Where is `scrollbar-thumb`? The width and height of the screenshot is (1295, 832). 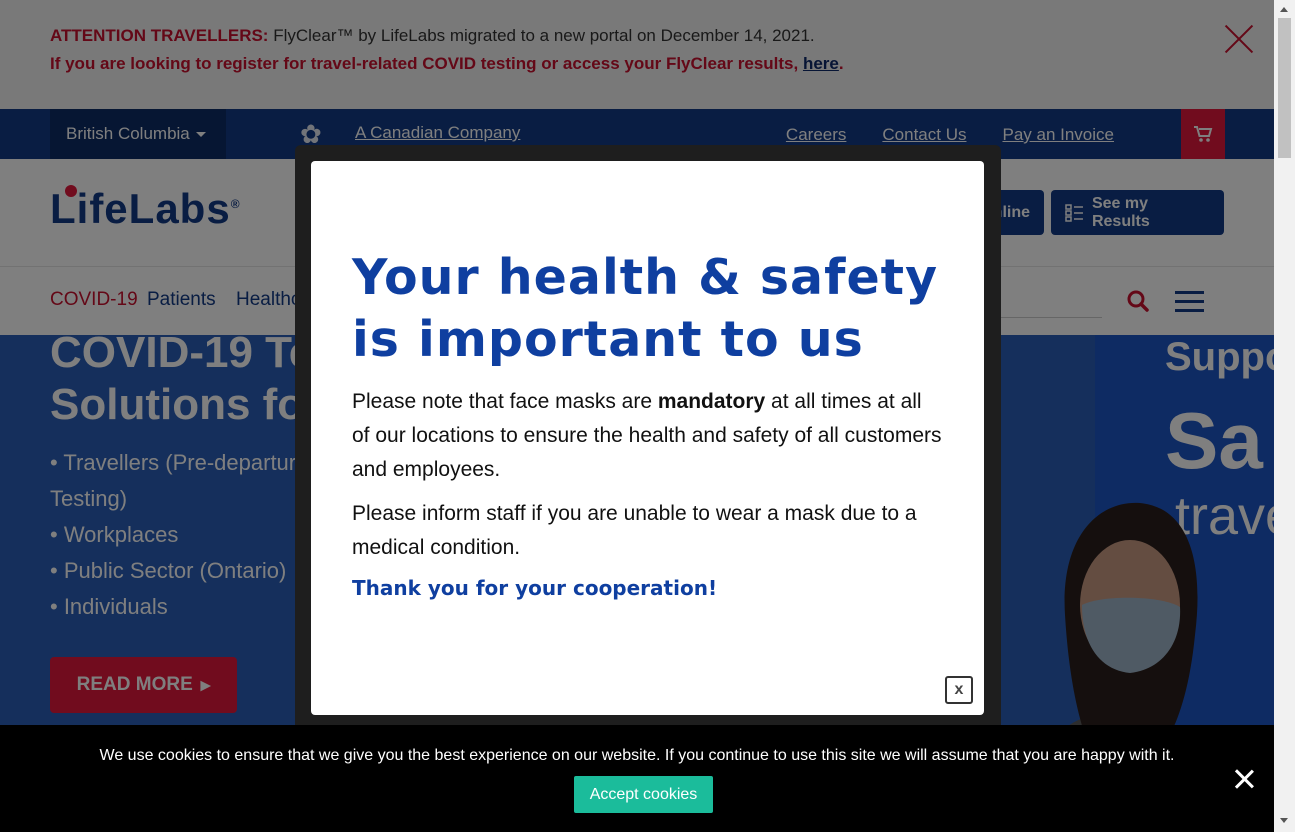
scrollbar-thumb is located at coordinates (1284, 88).